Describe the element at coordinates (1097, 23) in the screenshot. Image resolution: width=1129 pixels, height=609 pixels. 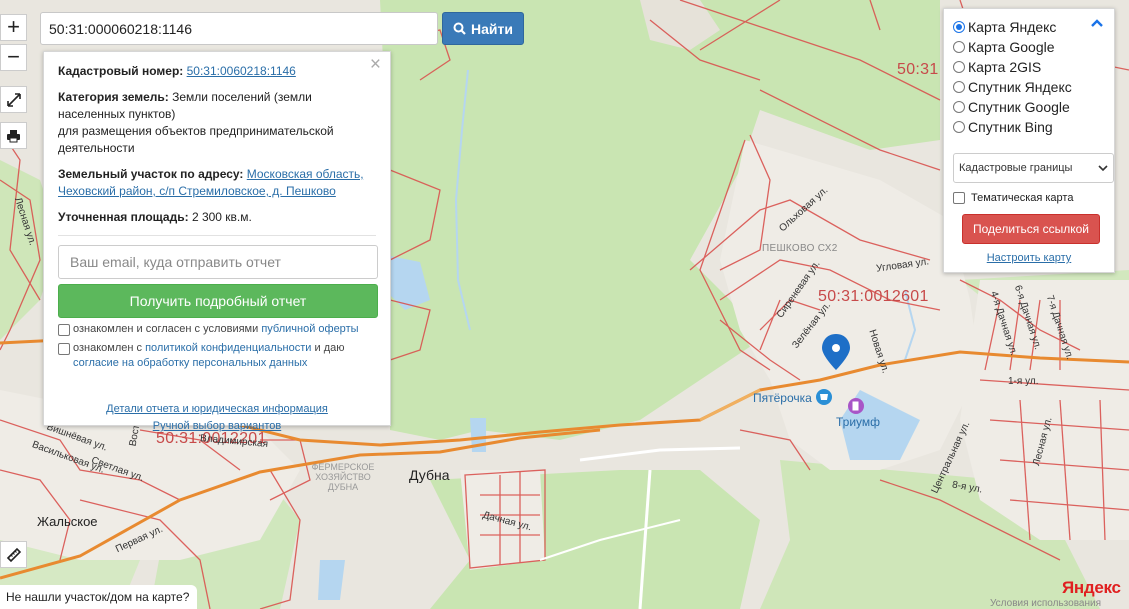
I see `chevron-up-icon` at that location.